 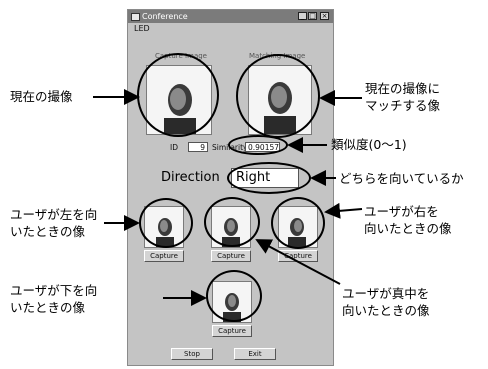 What do you see at coordinates (54, 223) in the screenshot?
I see `annotation-left: ユーザが左を向 いたときの像` at bounding box center [54, 223].